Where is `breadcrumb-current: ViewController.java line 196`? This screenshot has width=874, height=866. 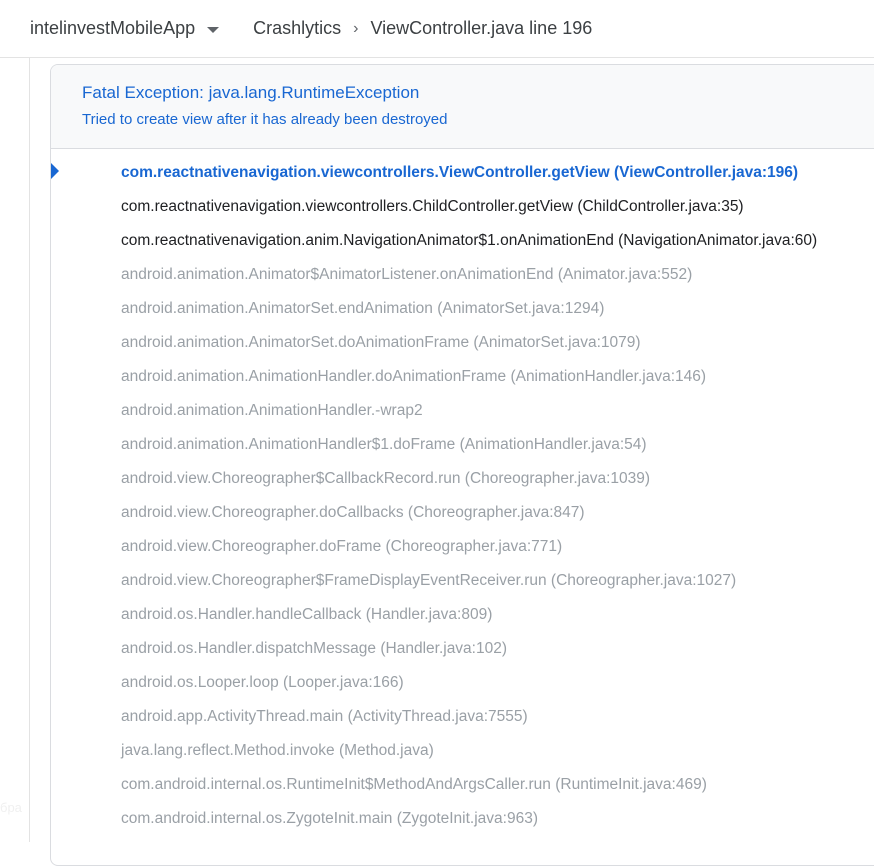 breadcrumb-current: ViewController.java line 196 is located at coordinates (481, 28).